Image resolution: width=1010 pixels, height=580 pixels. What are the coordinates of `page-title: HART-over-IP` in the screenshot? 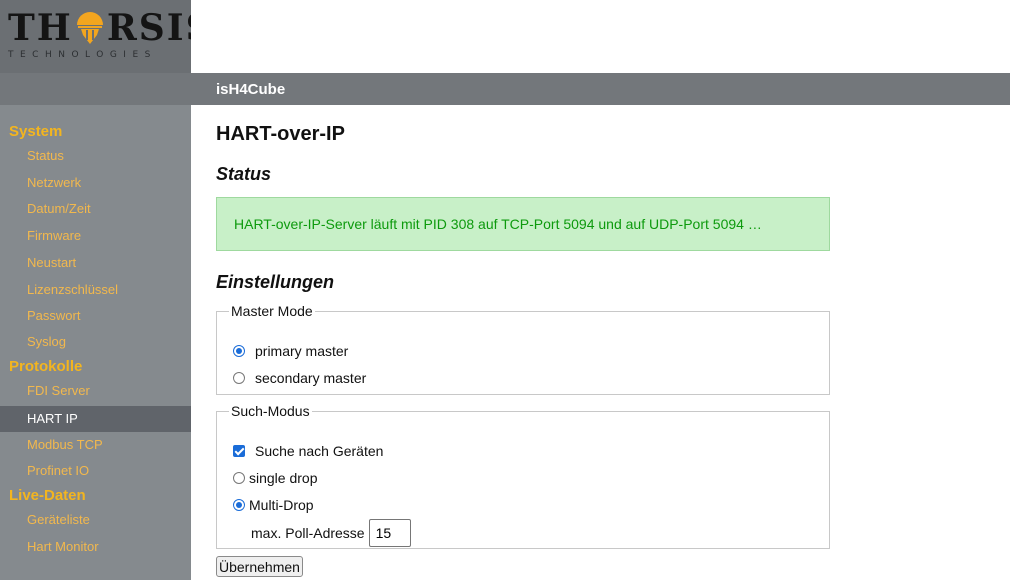 It's located at (280, 134).